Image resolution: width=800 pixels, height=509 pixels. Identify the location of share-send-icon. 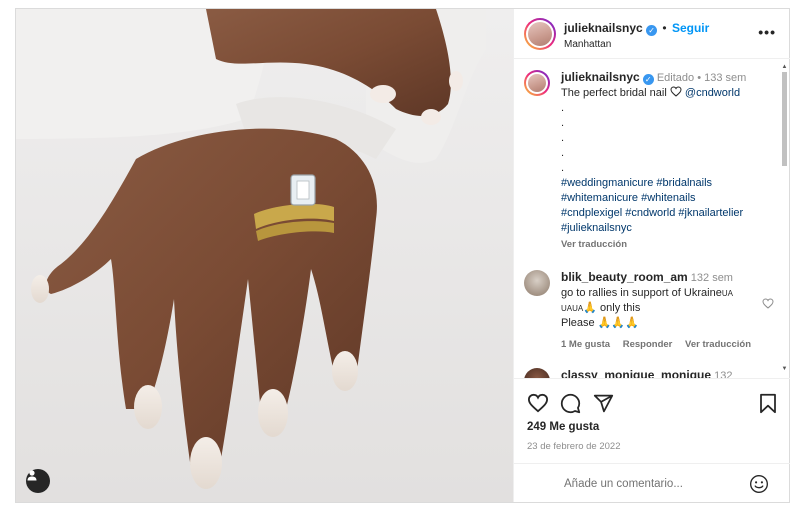
(603, 403).